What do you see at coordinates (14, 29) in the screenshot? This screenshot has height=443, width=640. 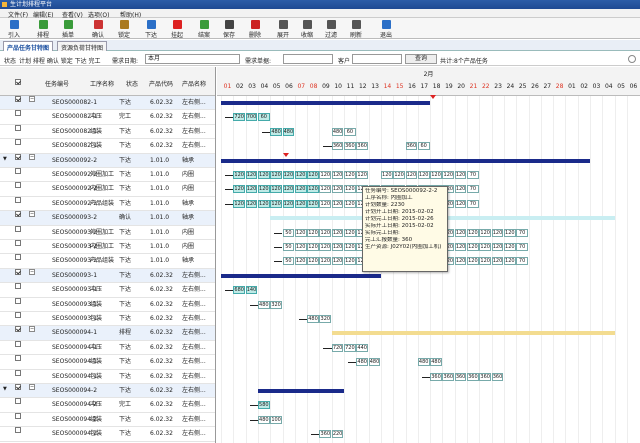 I see `import-button: 引入` at bounding box center [14, 29].